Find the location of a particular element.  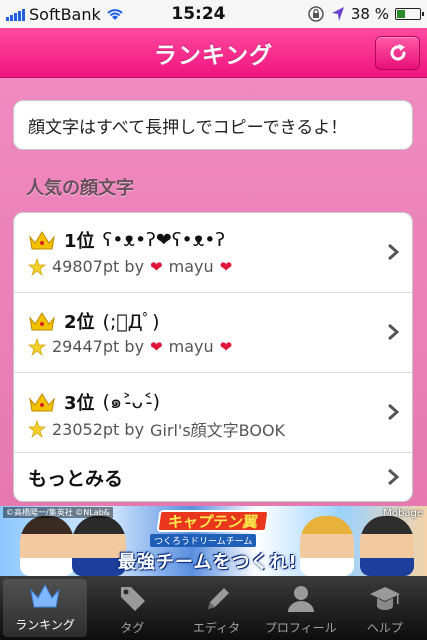

rank-label: 3位 is located at coordinates (79, 403).